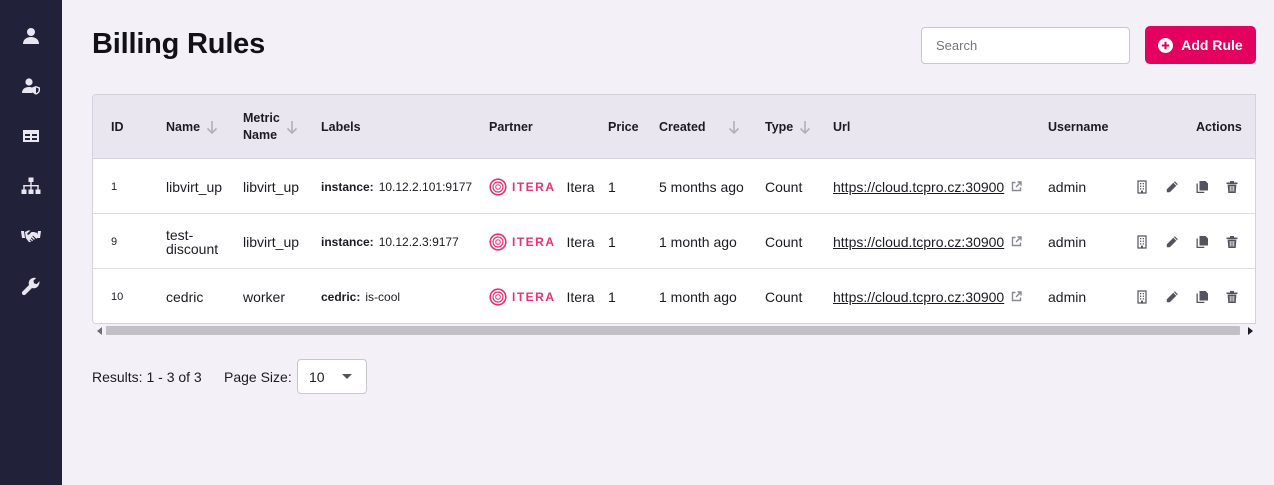  I want to click on cell-labels: cedric: is-cool, so click(361, 296).